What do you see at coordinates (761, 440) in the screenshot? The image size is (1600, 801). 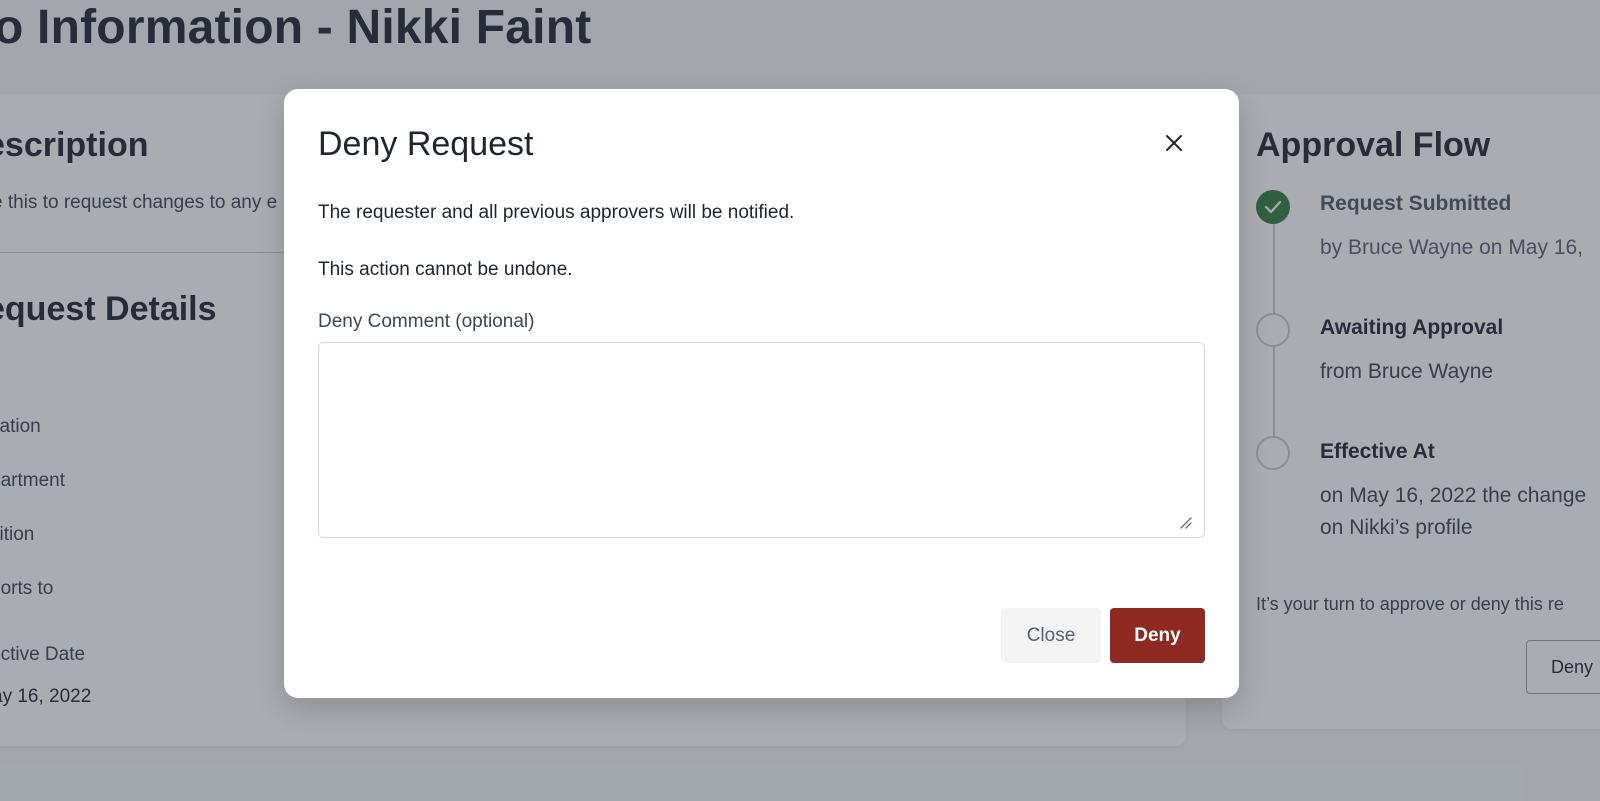 I see `deny-comment-textarea` at bounding box center [761, 440].